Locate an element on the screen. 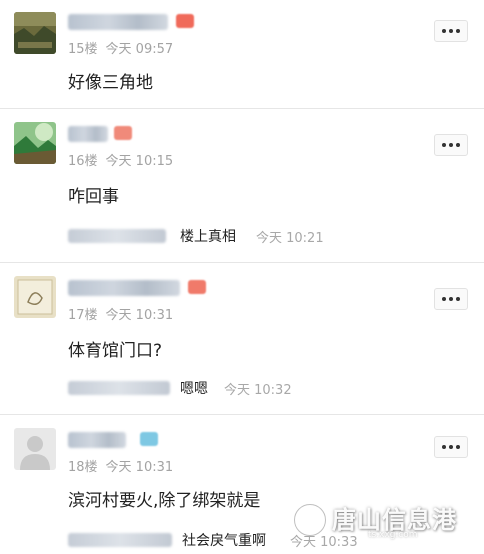  post-time: 今天 10:15 is located at coordinates (139, 161).